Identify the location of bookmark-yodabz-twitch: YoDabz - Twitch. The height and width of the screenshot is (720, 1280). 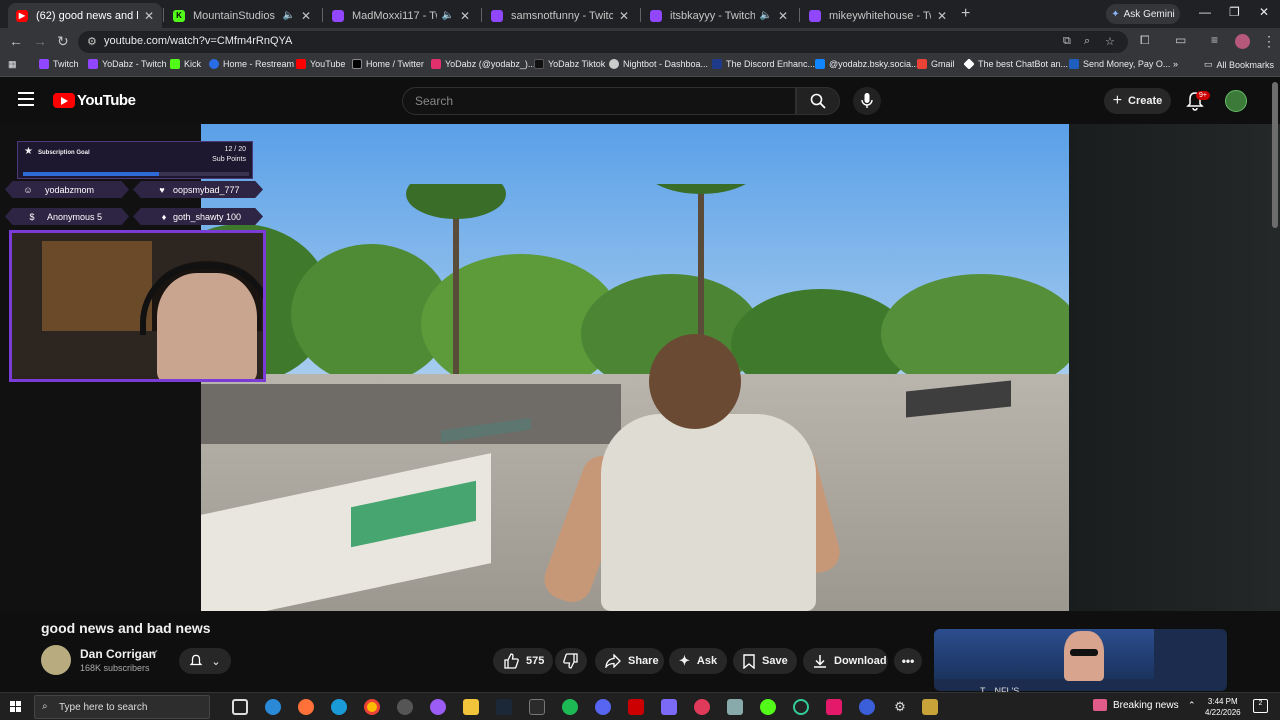
(127, 64).